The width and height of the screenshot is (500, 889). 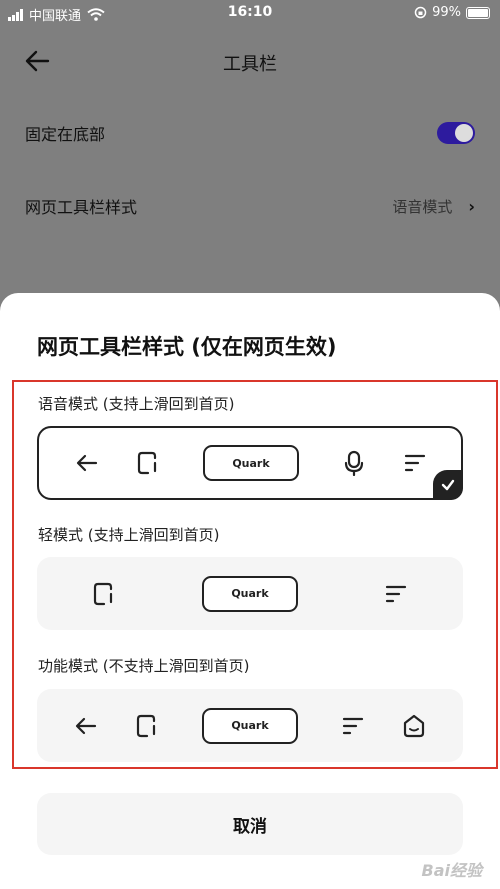 I want to click on cancel-button: 取消, so click(x=250, y=824).